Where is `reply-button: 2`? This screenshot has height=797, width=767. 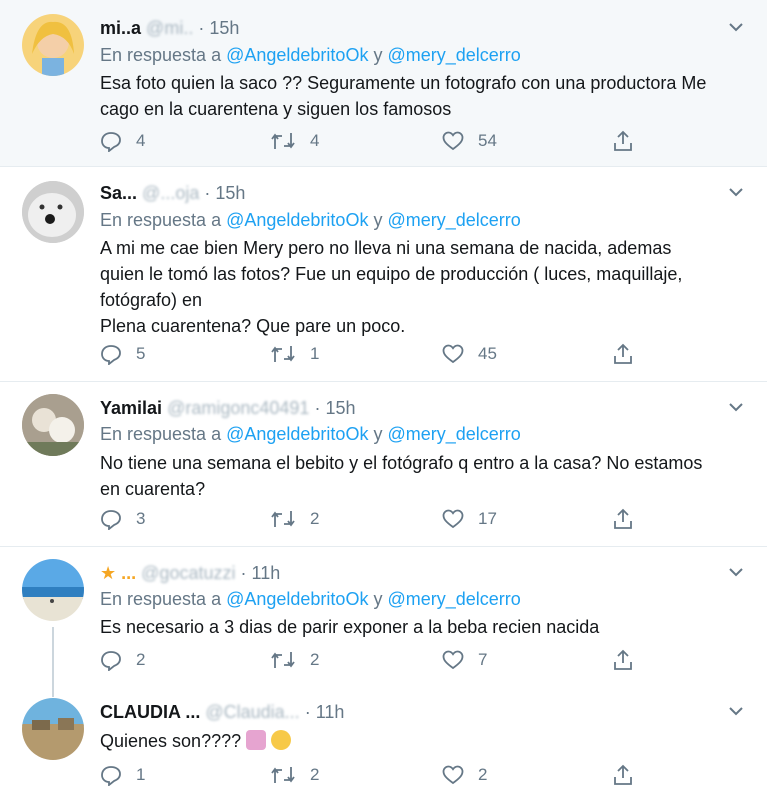 reply-button: 2 is located at coordinates (122, 660).